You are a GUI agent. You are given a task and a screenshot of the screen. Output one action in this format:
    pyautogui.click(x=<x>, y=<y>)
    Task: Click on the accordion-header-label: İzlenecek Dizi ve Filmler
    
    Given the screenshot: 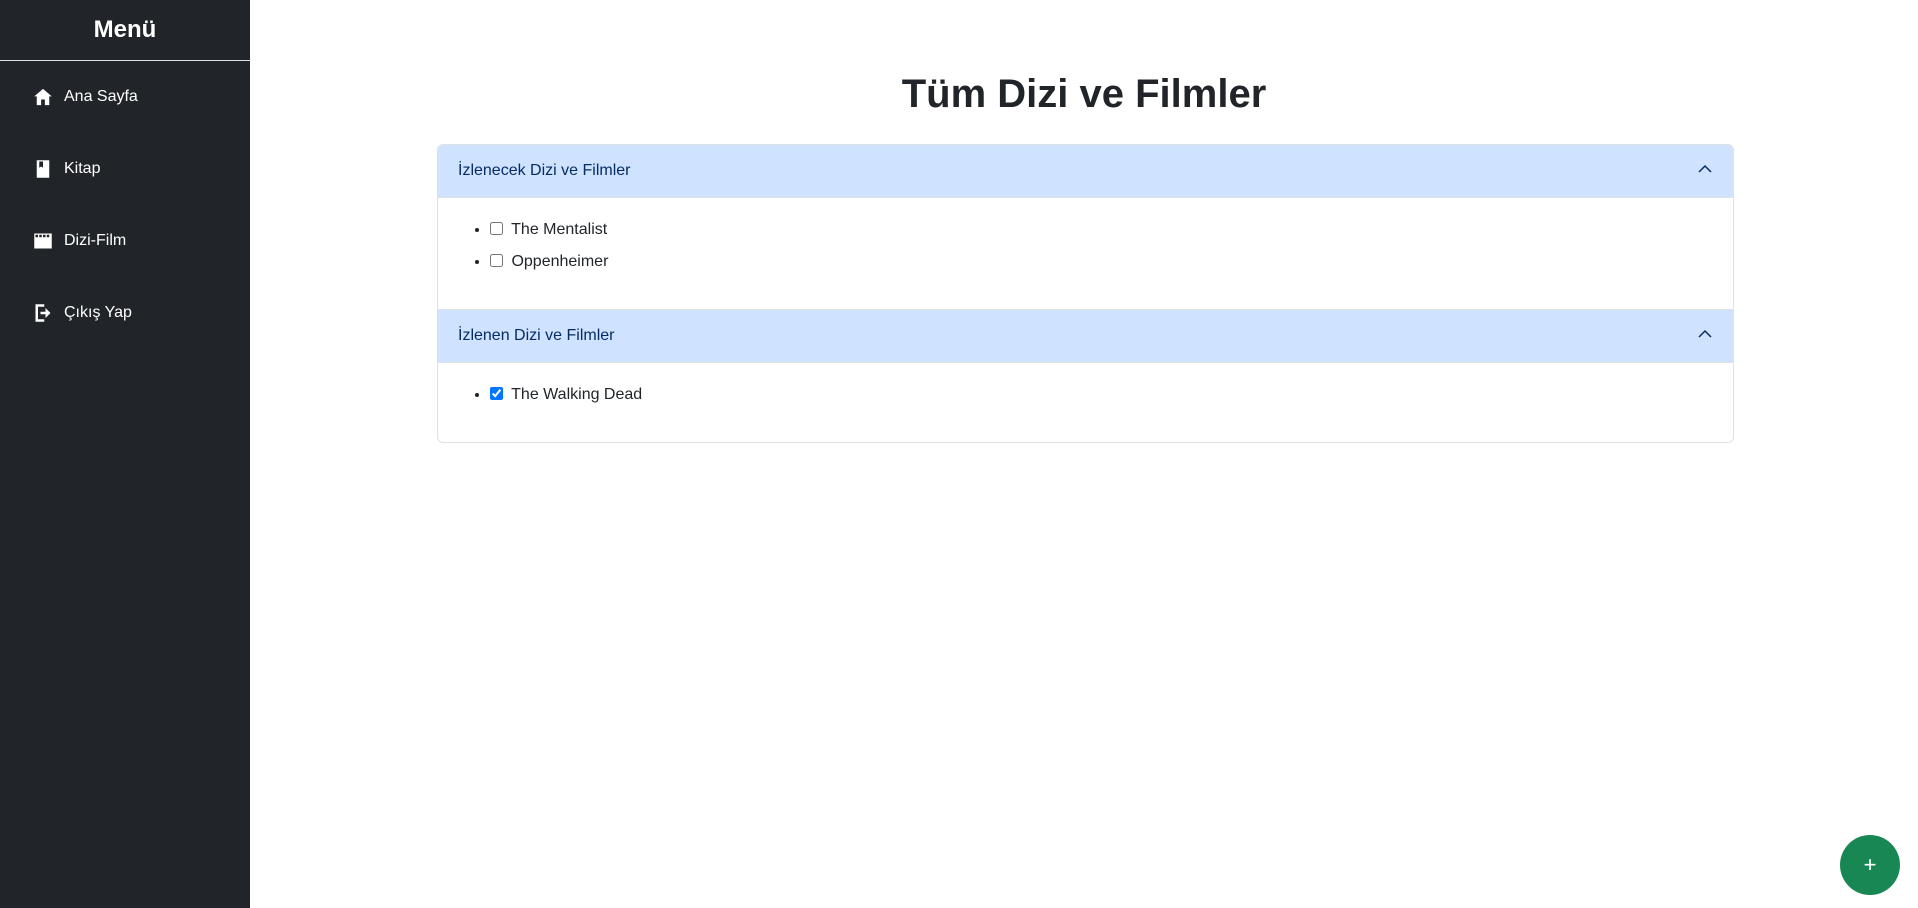 What is the action you would take?
    pyautogui.click(x=544, y=170)
    